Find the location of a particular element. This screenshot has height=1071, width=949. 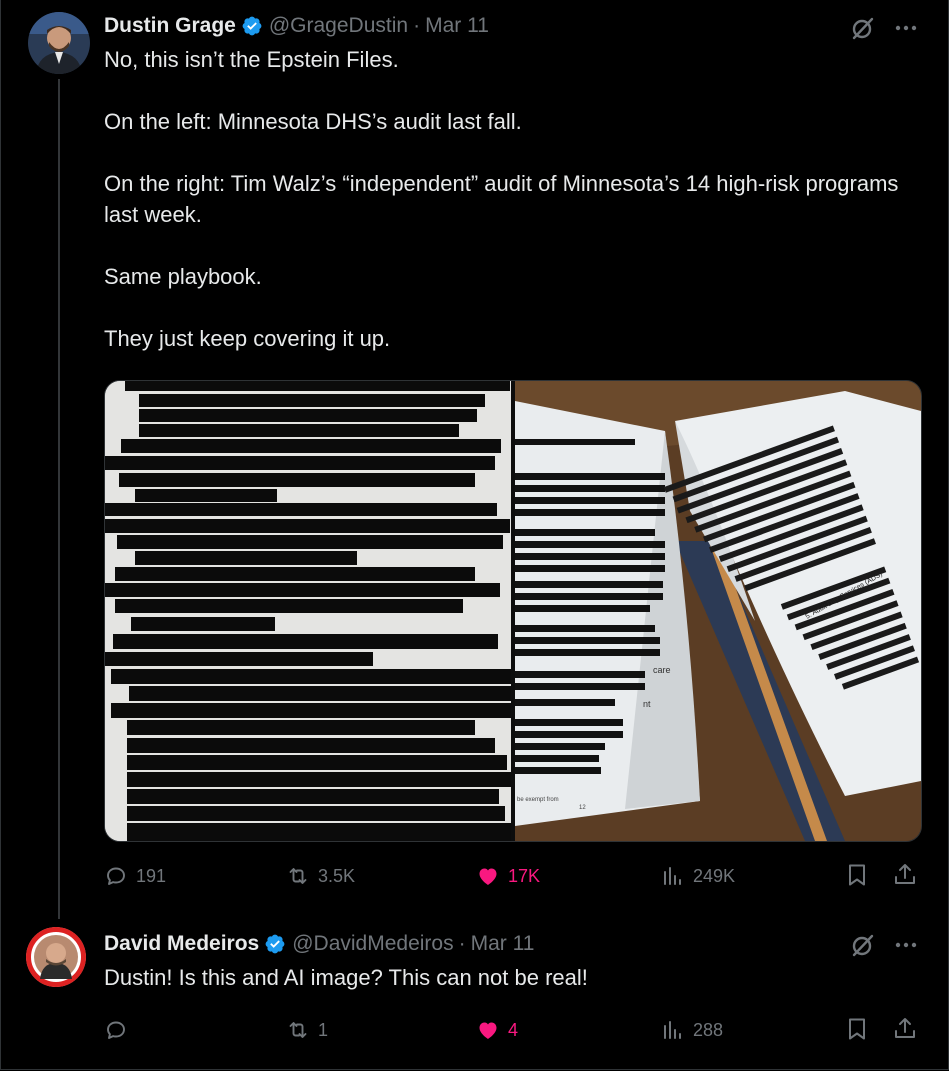

reply-button is located at coordinates (120, 1030).